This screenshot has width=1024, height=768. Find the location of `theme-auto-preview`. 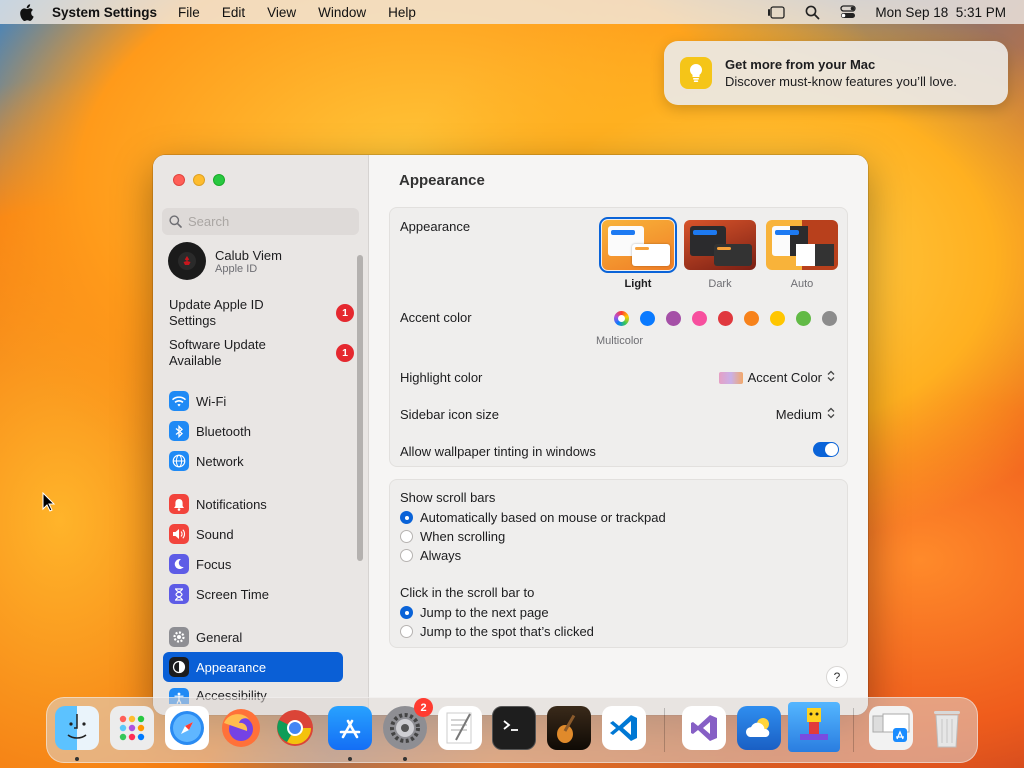

theme-auto-preview is located at coordinates (802, 245).